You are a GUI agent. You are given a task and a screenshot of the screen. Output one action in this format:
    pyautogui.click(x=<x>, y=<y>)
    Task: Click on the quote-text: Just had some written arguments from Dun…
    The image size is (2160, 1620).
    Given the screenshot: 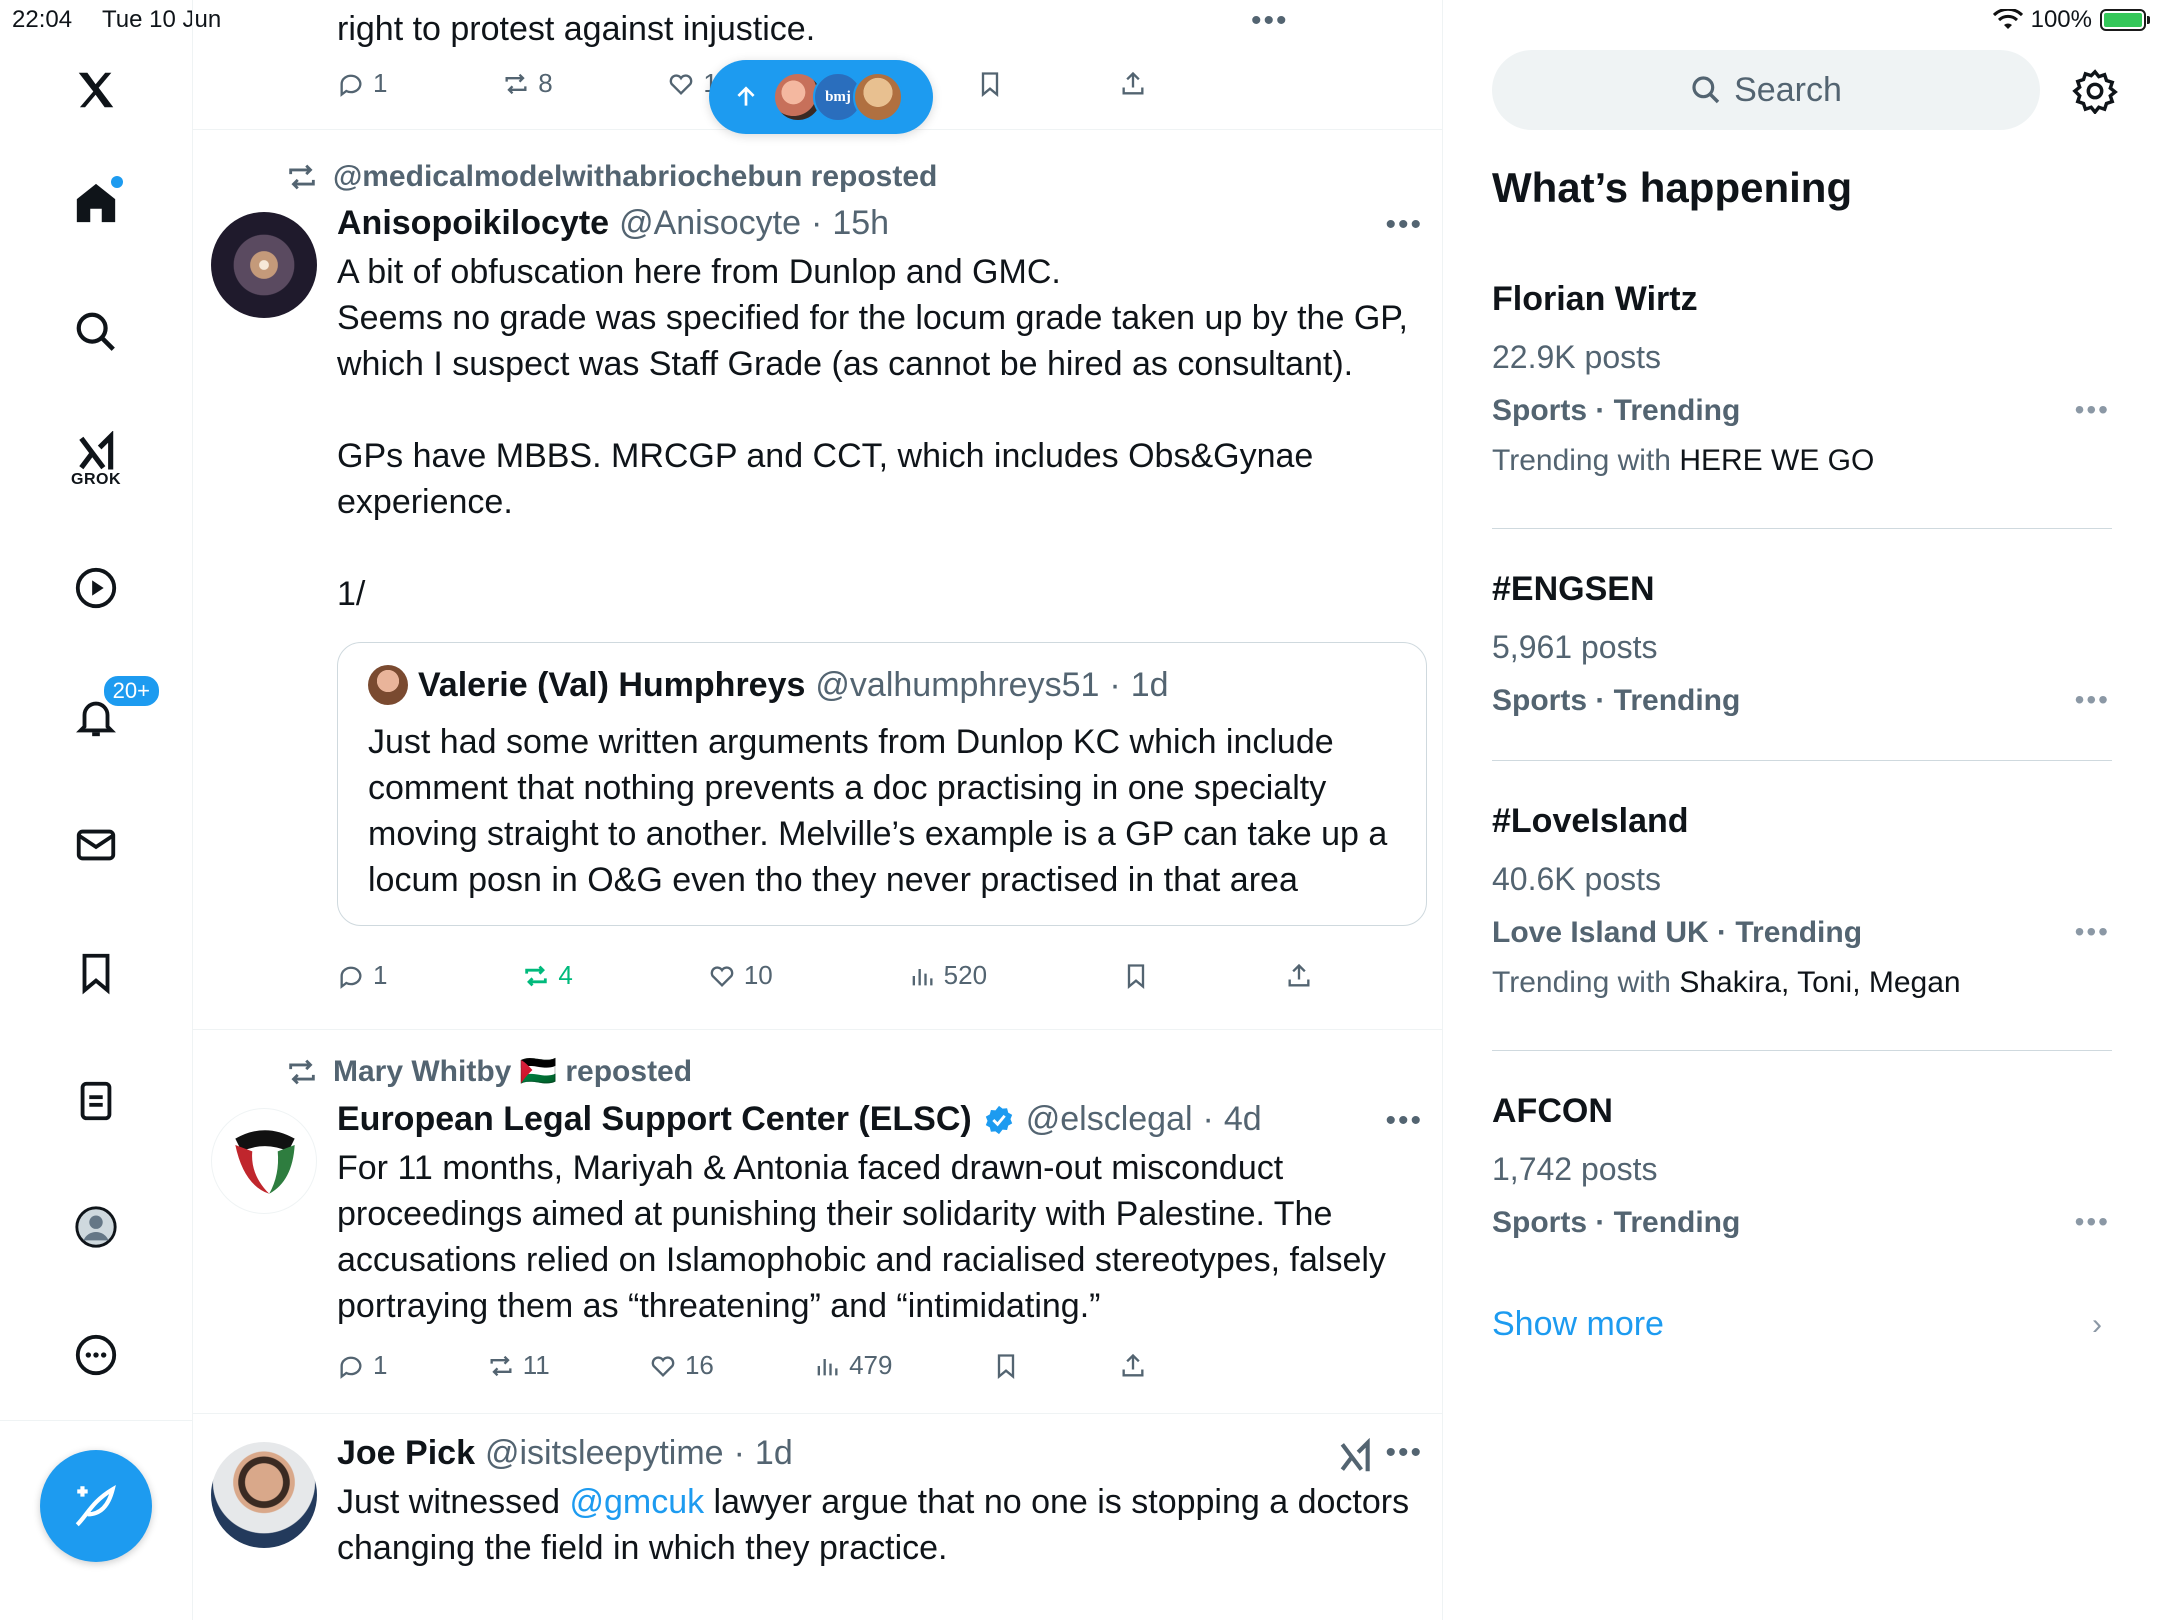 What is the action you would take?
    pyautogui.click(x=878, y=811)
    